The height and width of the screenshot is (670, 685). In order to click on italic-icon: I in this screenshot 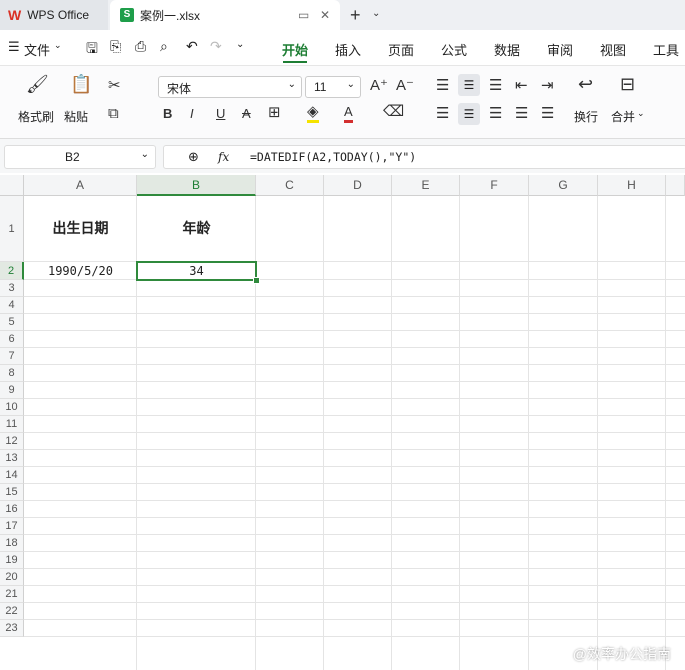, I will do `click(192, 114)`.